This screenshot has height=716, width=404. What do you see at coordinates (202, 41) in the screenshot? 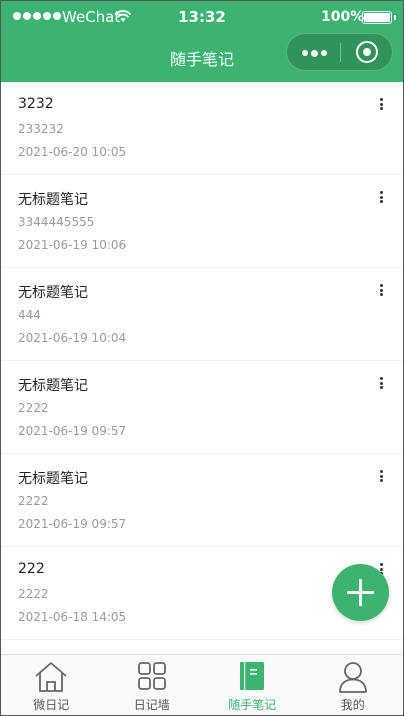
I see `header: WeChat 13:32 100% 随手笔记` at bounding box center [202, 41].